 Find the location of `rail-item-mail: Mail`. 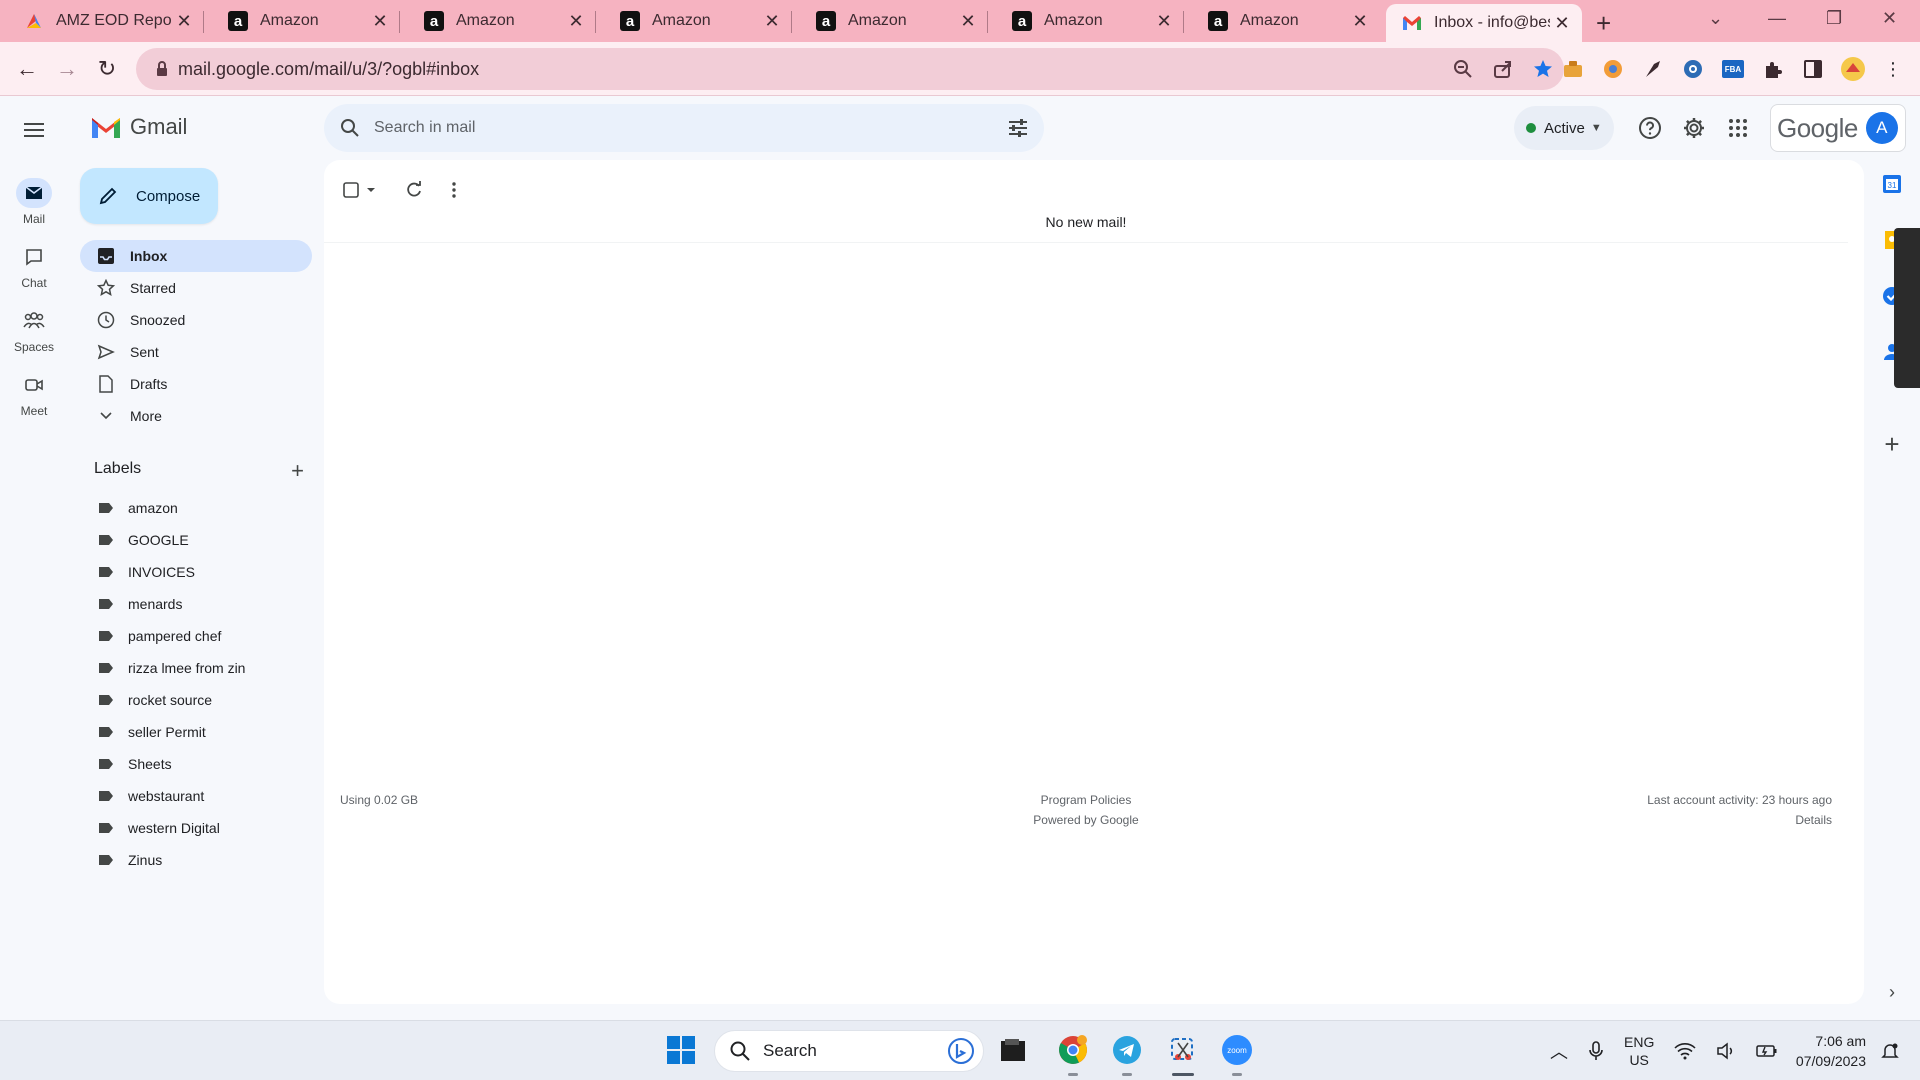

rail-item-mail: Mail is located at coordinates (34, 202).